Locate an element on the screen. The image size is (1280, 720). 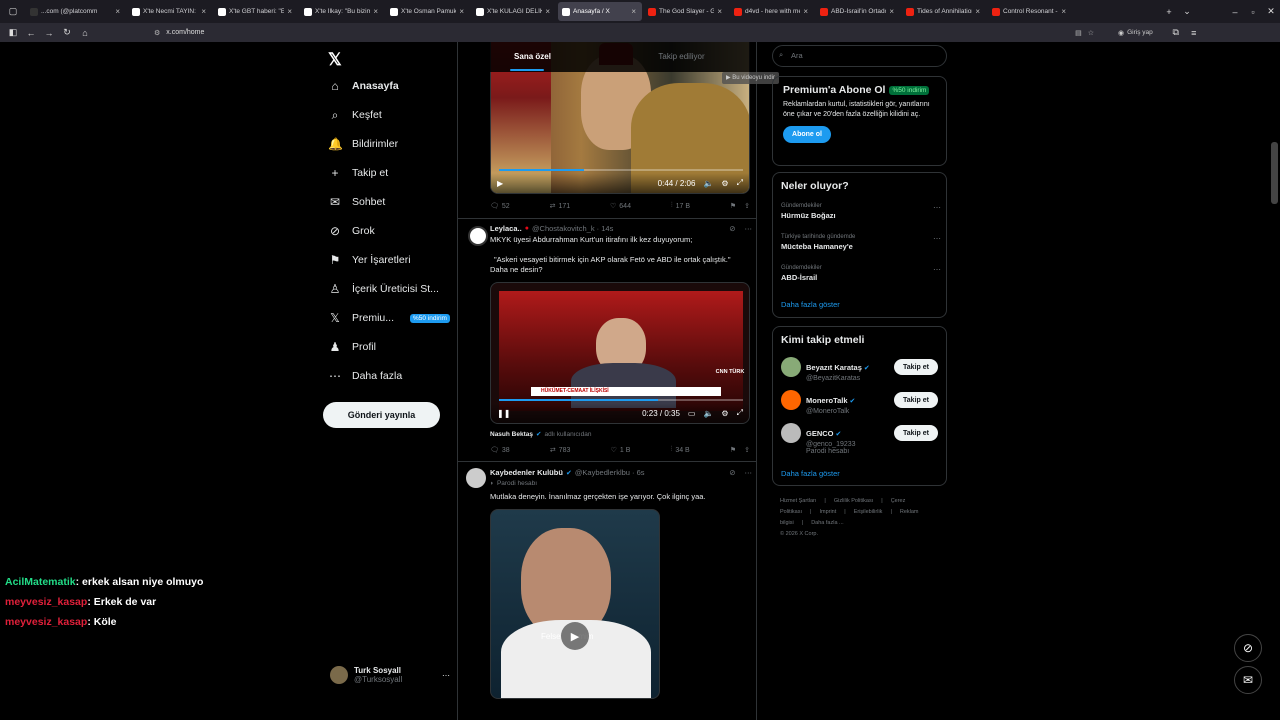
play-button: ▶ is located at coordinates (575, 636).